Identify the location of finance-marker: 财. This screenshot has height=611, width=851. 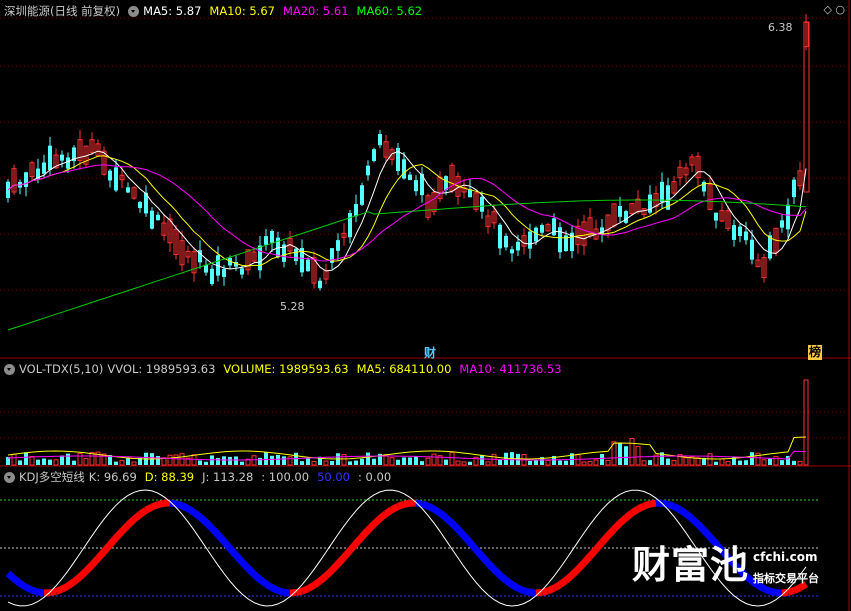
(430, 352).